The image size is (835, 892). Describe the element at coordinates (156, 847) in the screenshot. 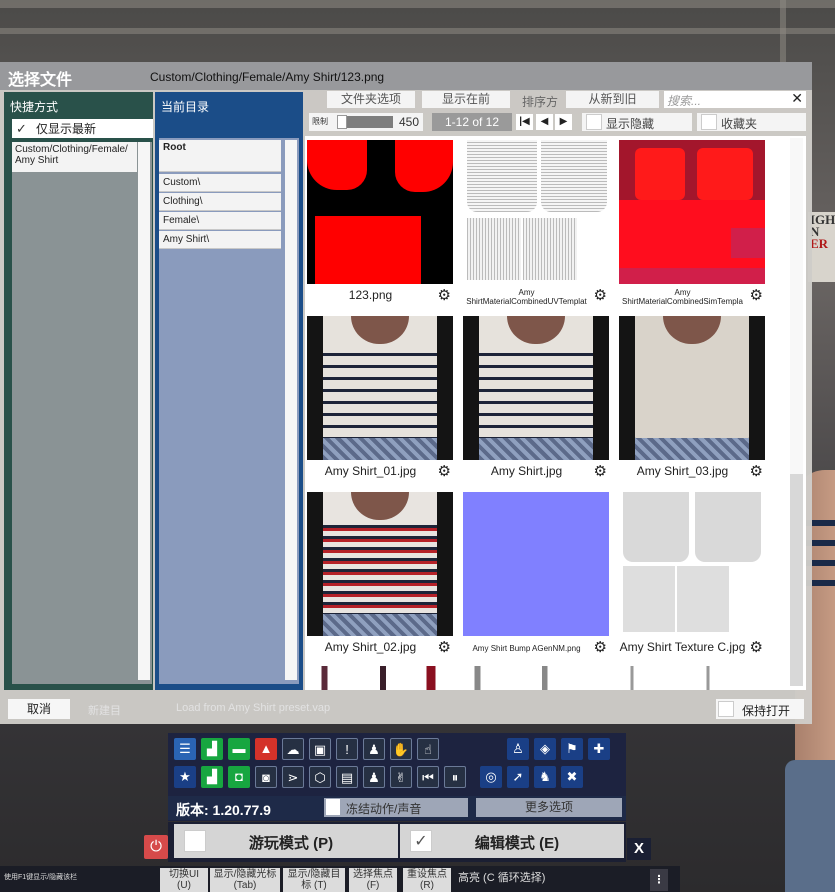

I see `power-icon: ⏻` at that location.